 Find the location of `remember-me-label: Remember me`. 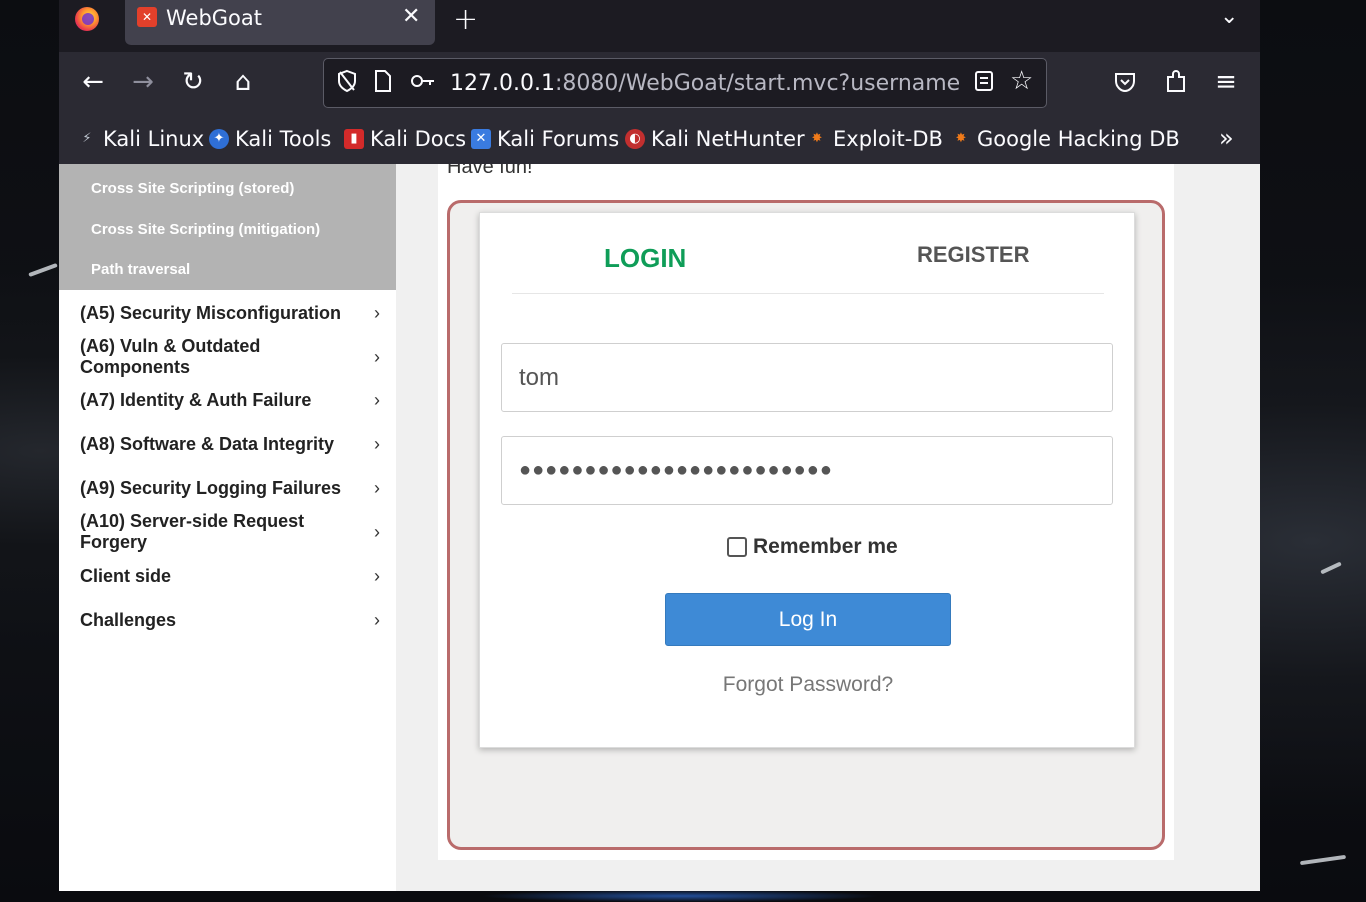

remember-me-label: Remember me is located at coordinates (825, 546).